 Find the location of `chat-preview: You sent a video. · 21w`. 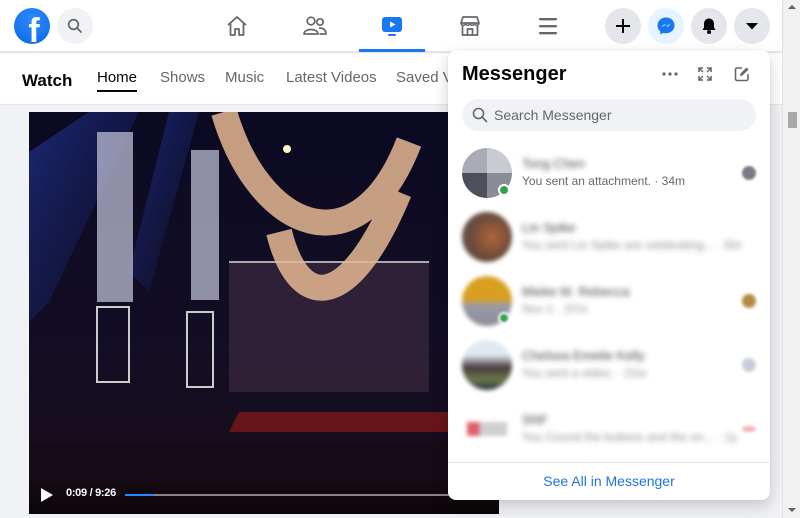

chat-preview: You sent a video. · 21w is located at coordinates (584, 373).